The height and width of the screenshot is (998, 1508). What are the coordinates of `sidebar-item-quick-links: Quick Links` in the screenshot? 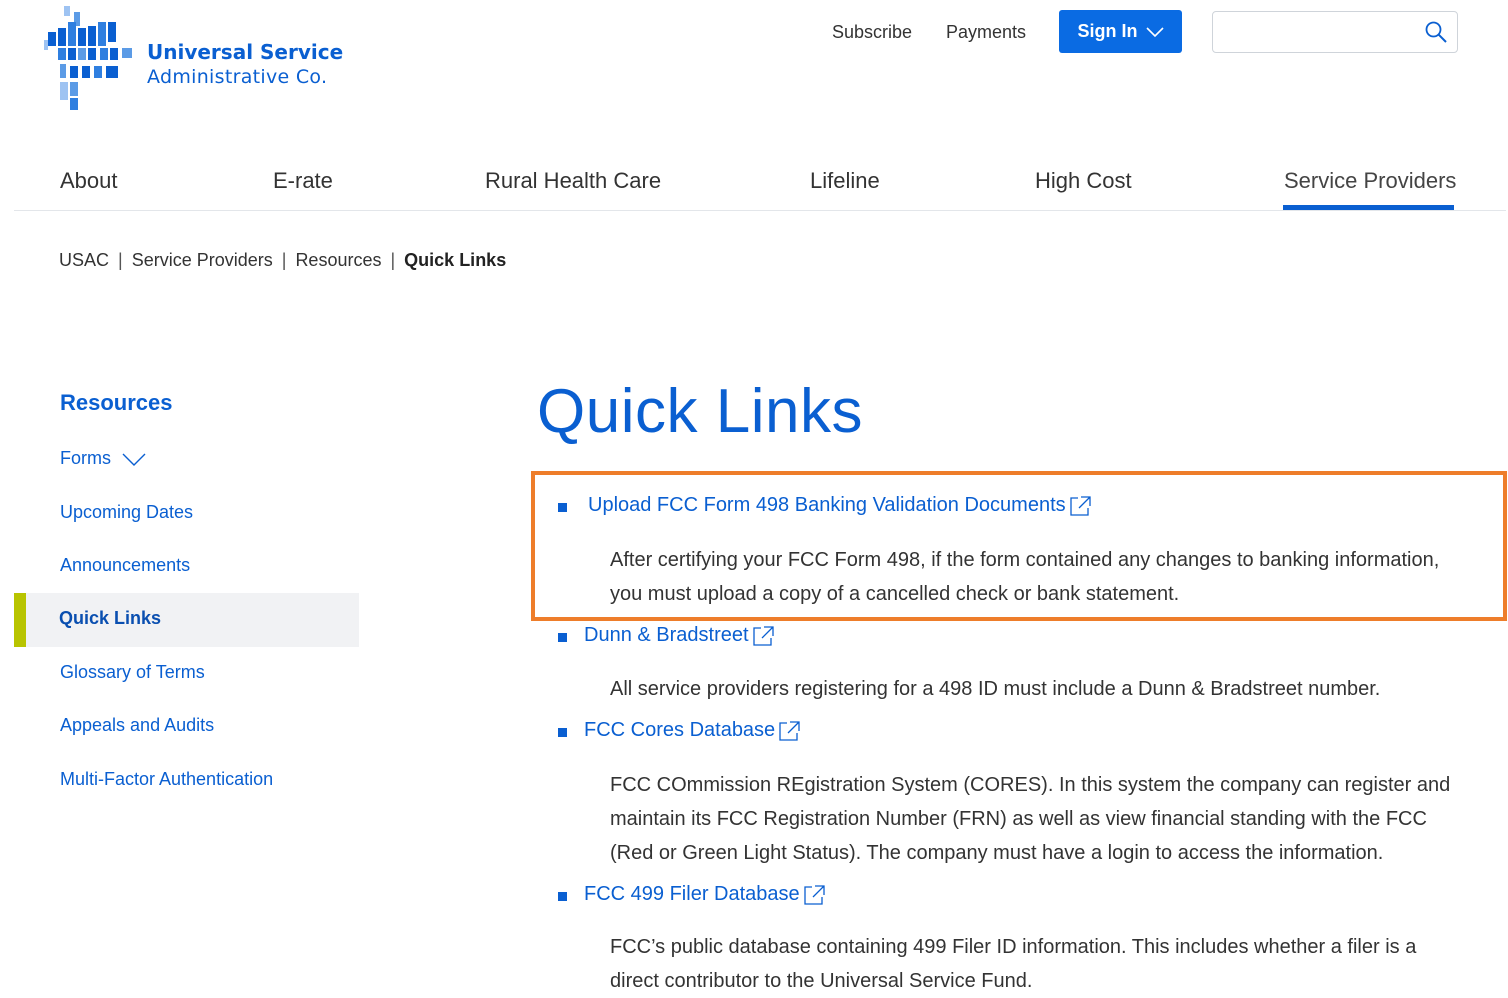 It's located at (186, 620).